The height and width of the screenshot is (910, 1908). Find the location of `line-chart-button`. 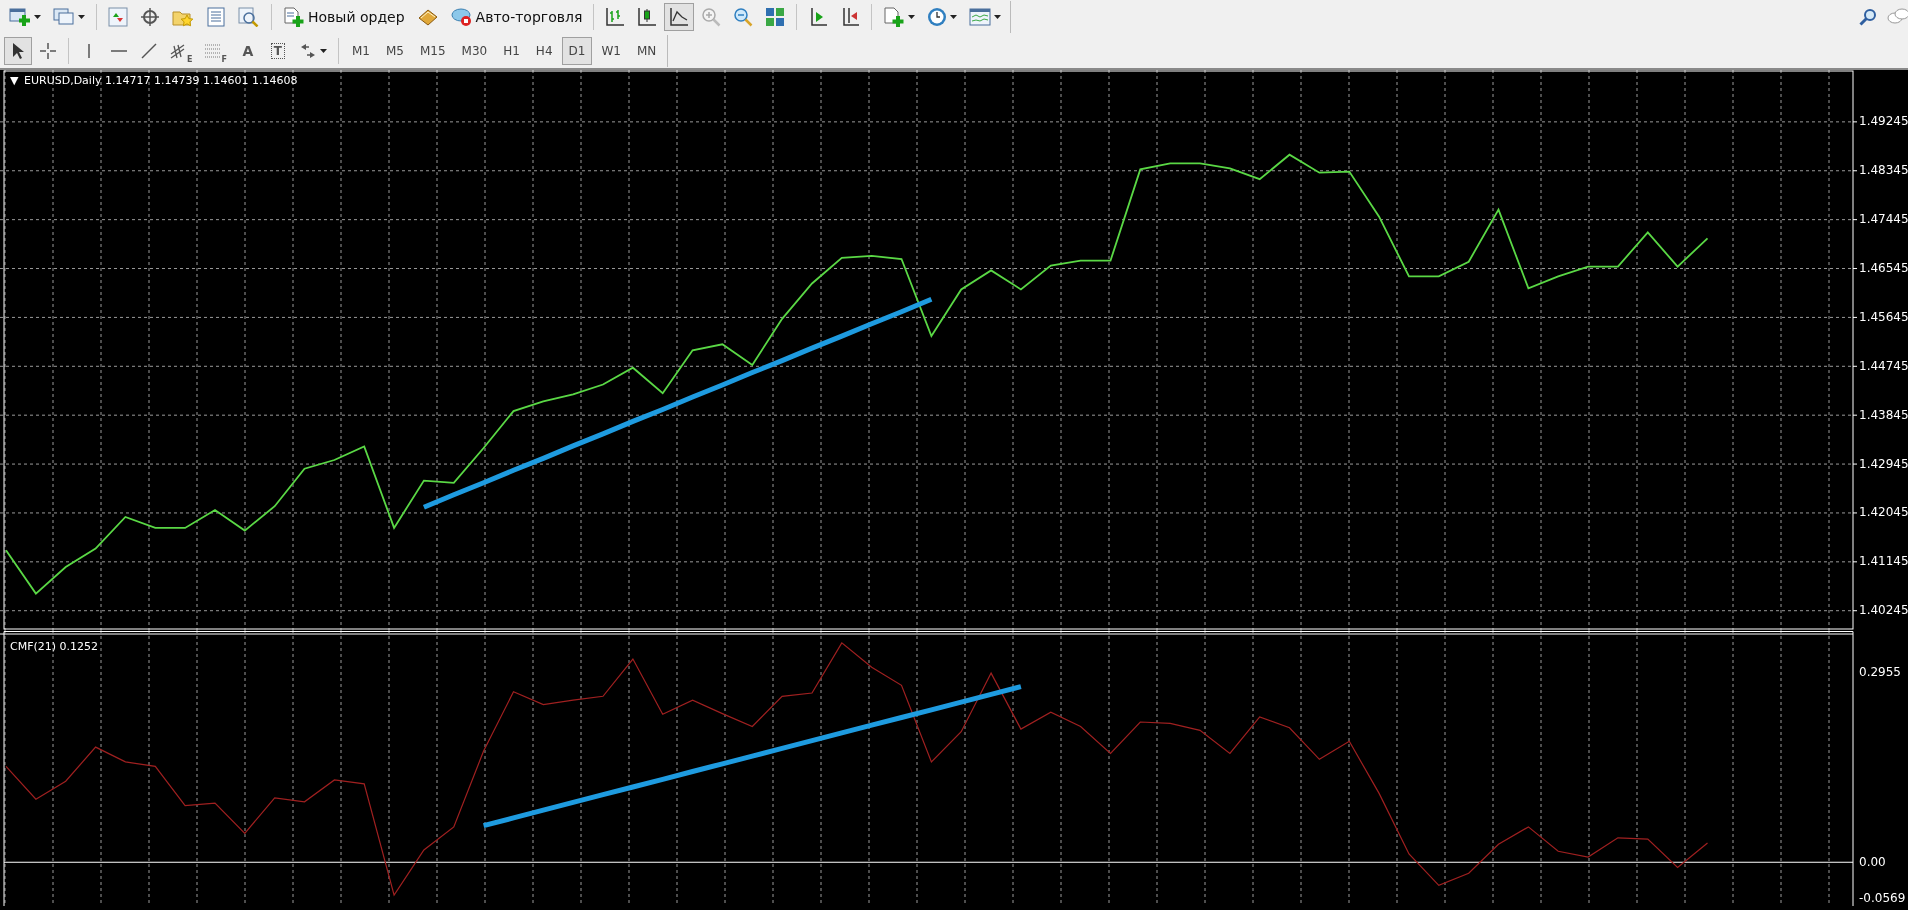

line-chart-button is located at coordinates (679, 17).